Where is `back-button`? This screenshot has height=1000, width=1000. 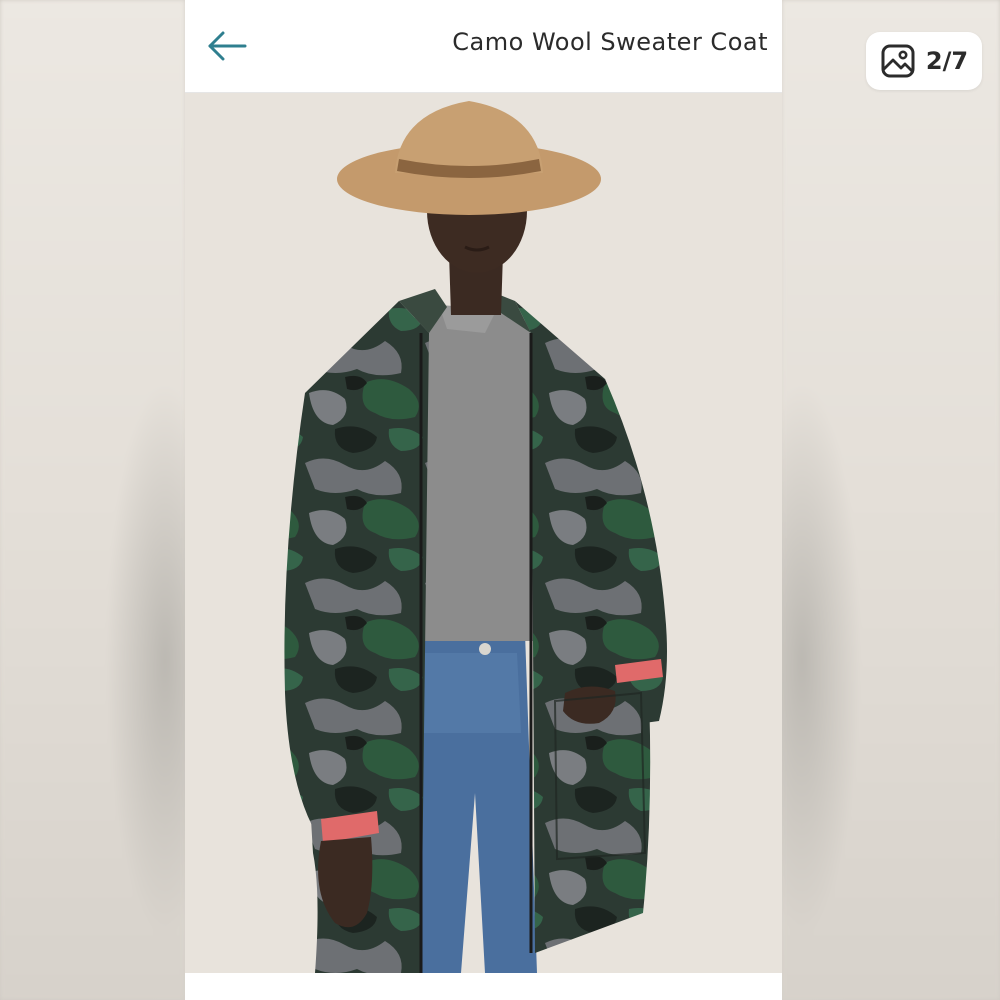 back-button is located at coordinates (227, 46).